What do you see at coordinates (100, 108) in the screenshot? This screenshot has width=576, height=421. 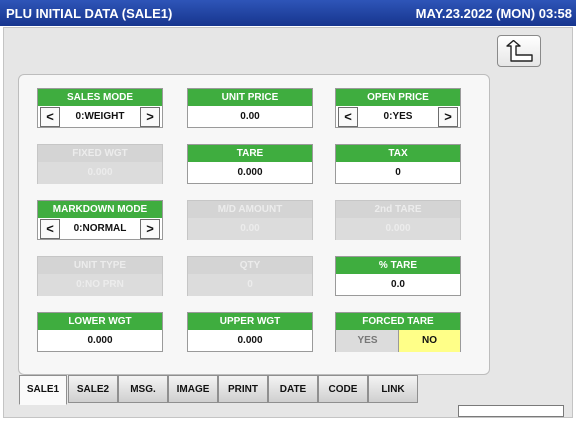 I see `sales-mode-field: SALES MODE < 0:WEIGHT >` at bounding box center [100, 108].